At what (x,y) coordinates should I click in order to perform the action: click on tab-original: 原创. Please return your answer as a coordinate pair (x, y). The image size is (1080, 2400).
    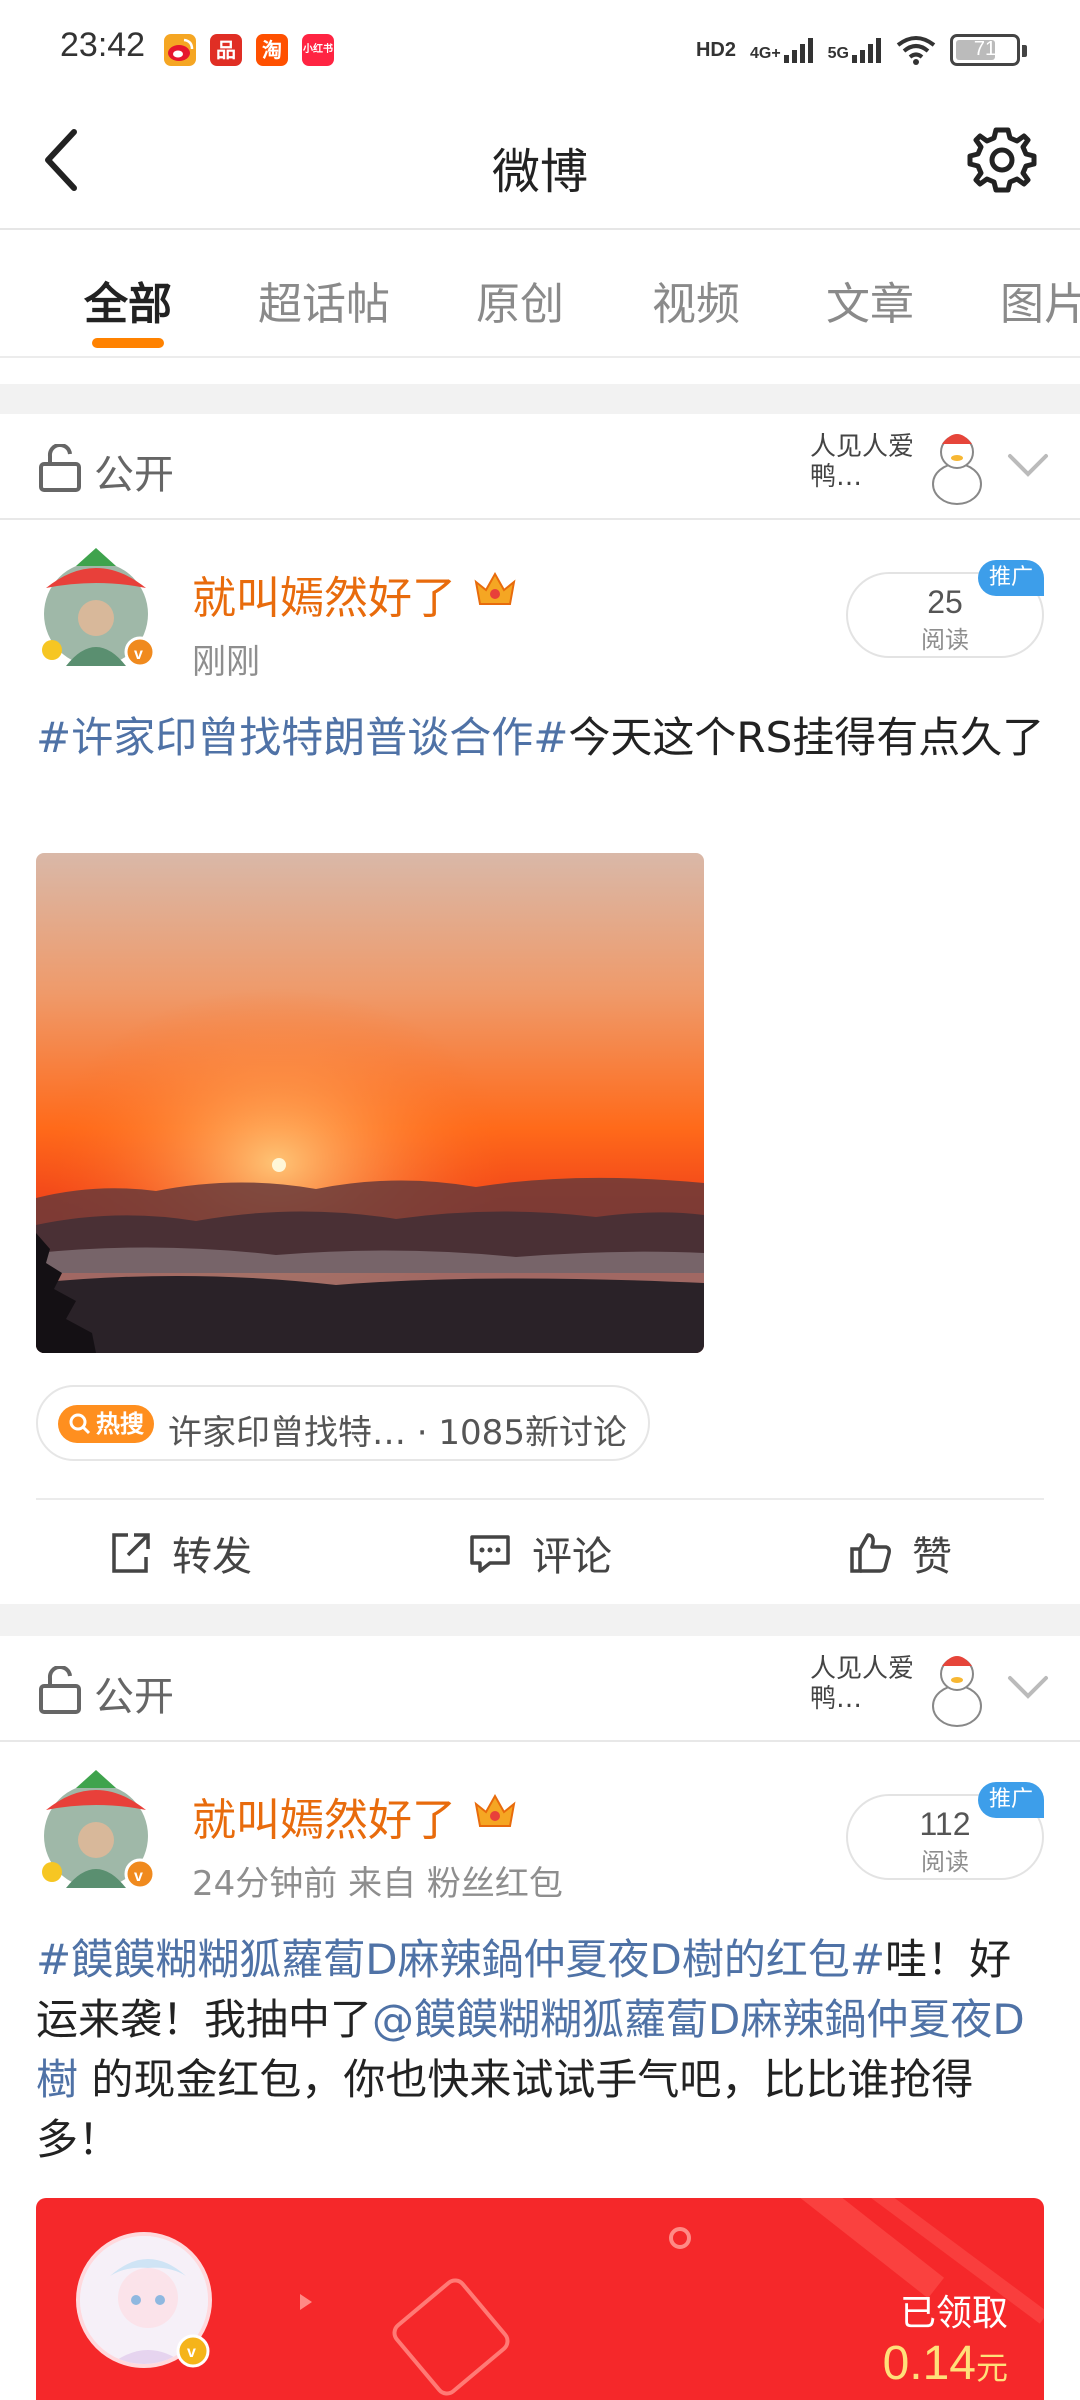
    Looking at the image, I should click on (520, 300).